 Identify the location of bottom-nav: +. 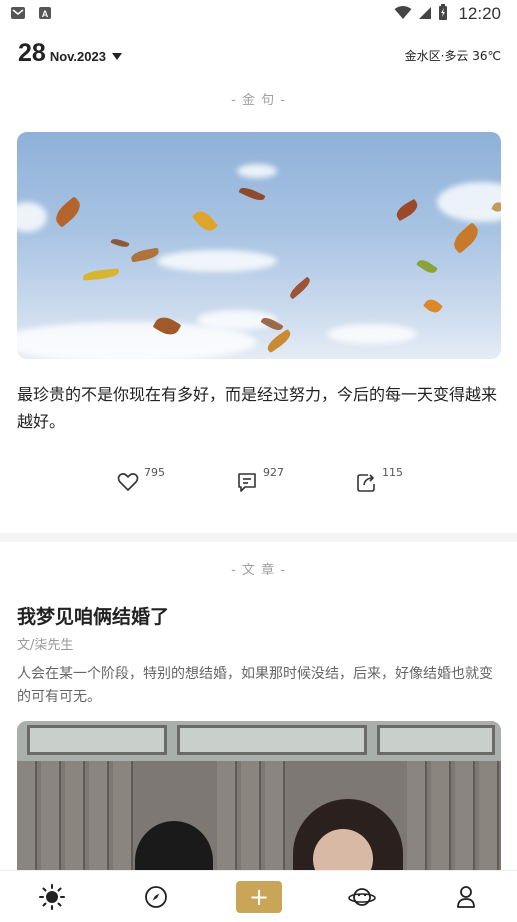
(258, 896).